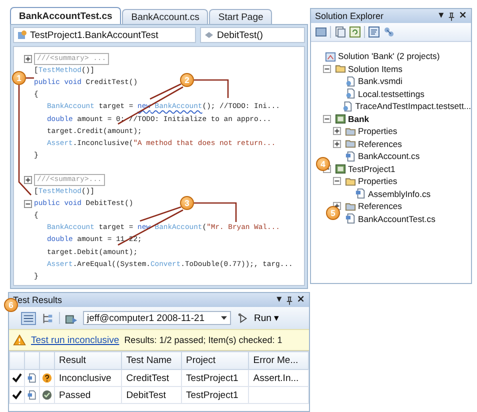 The width and height of the screenshot is (477, 412). Describe the element at coordinates (372, 169) in the screenshot. I see `tree-item: TestProject1` at that location.